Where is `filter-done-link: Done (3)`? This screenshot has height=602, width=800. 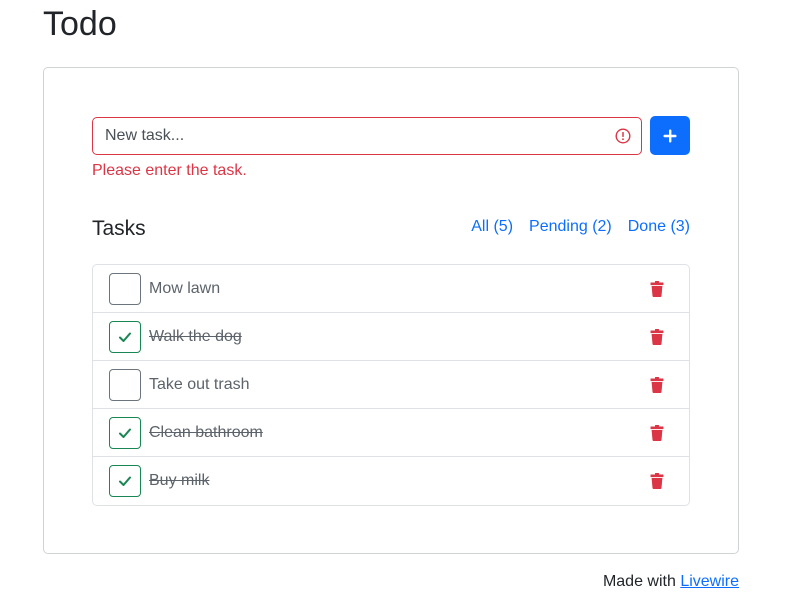 filter-done-link: Done (3) is located at coordinates (659, 227).